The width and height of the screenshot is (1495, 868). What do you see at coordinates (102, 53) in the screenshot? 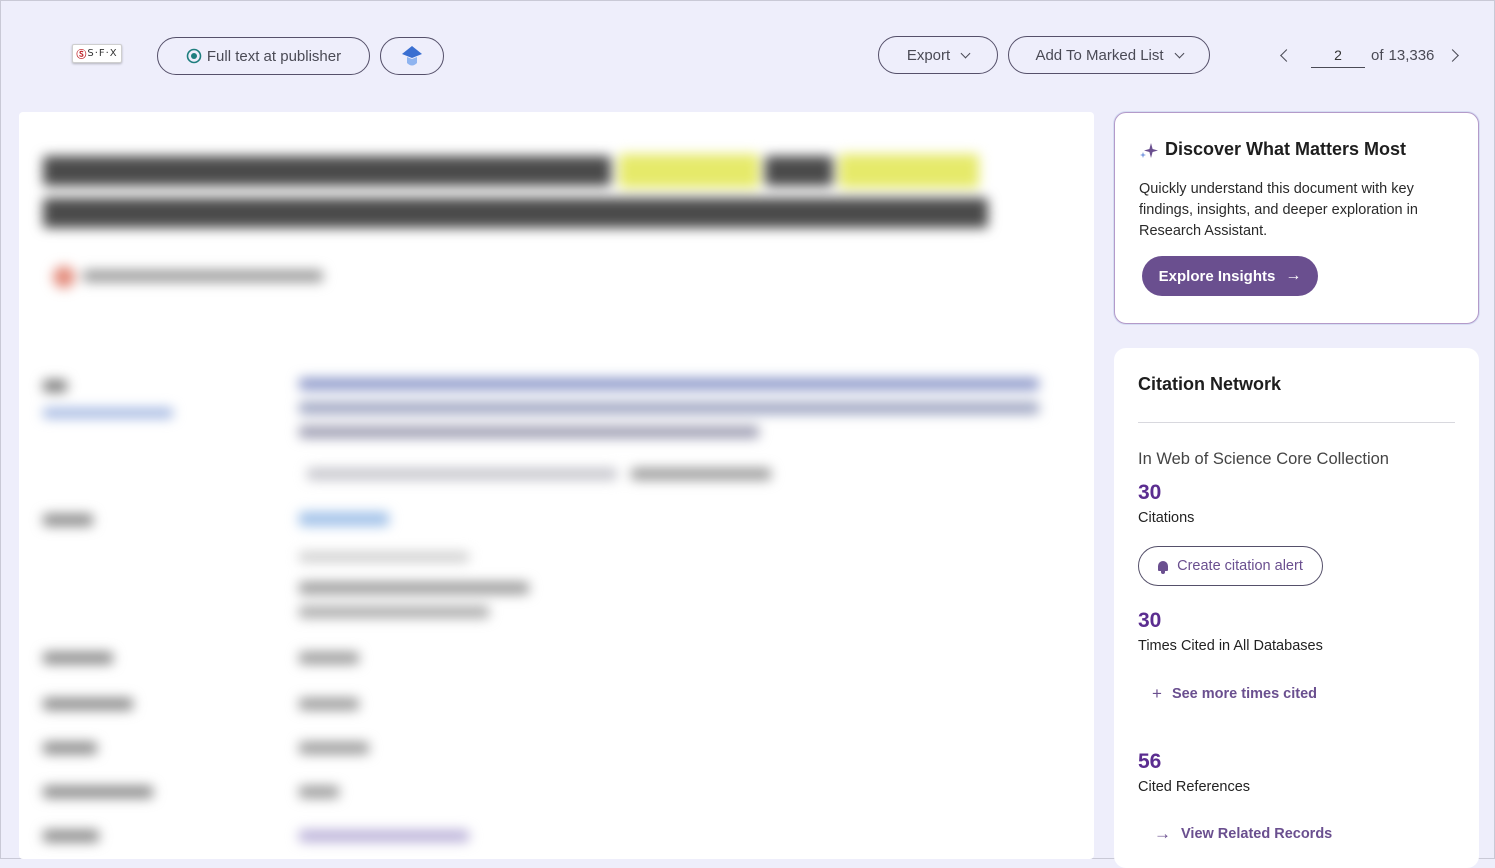
I see `sfx-logo-text: S·F·X` at bounding box center [102, 53].